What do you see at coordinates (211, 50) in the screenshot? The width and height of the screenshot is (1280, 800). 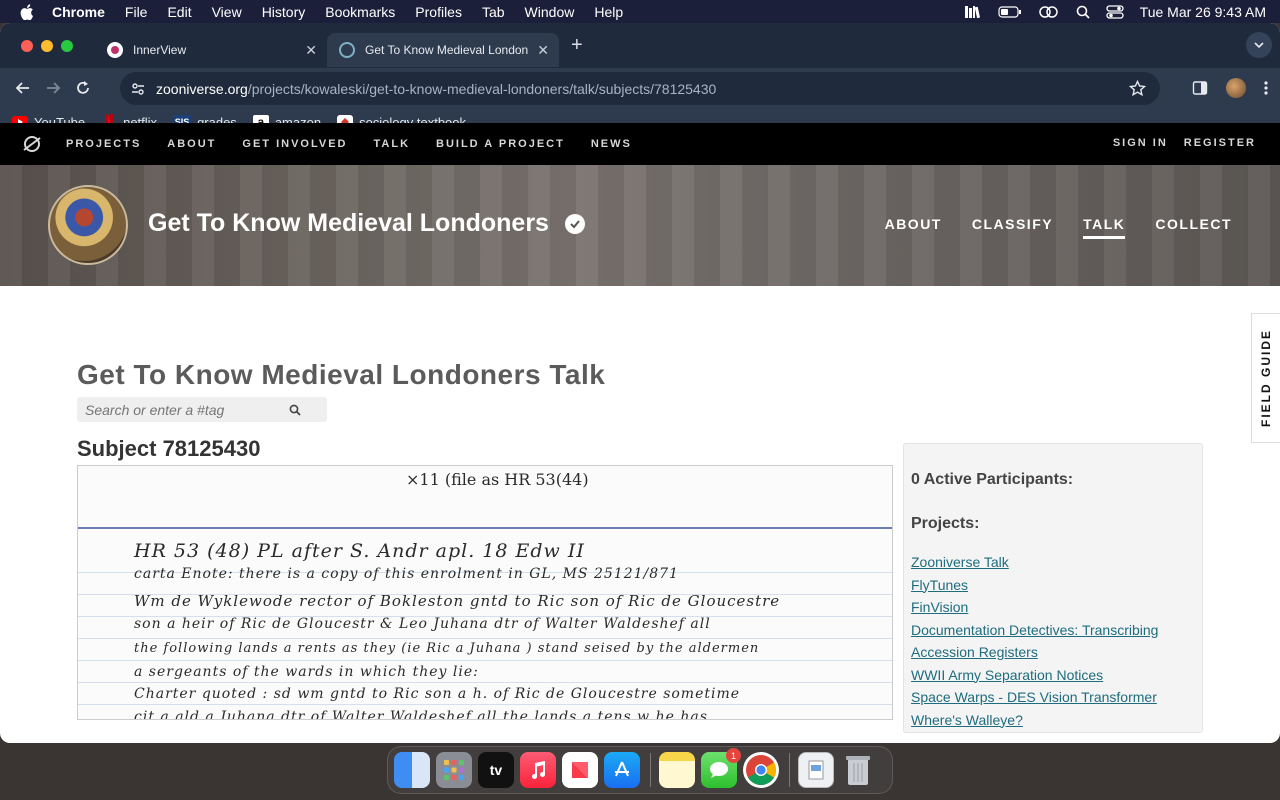 I see `tab-innerview: InnerView ✕` at bounding box center [211, 50].